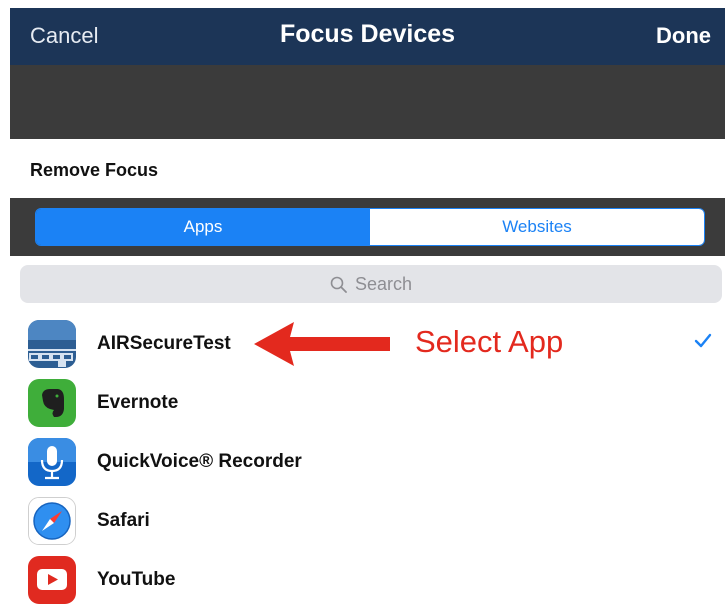 This screenshot has width=725, height=610. What do you see at coordinates (199, 461) in the screenshot?
I see `app-label-quickvoice: QuickVoice® Recorder` at bounding box center [199, 461].